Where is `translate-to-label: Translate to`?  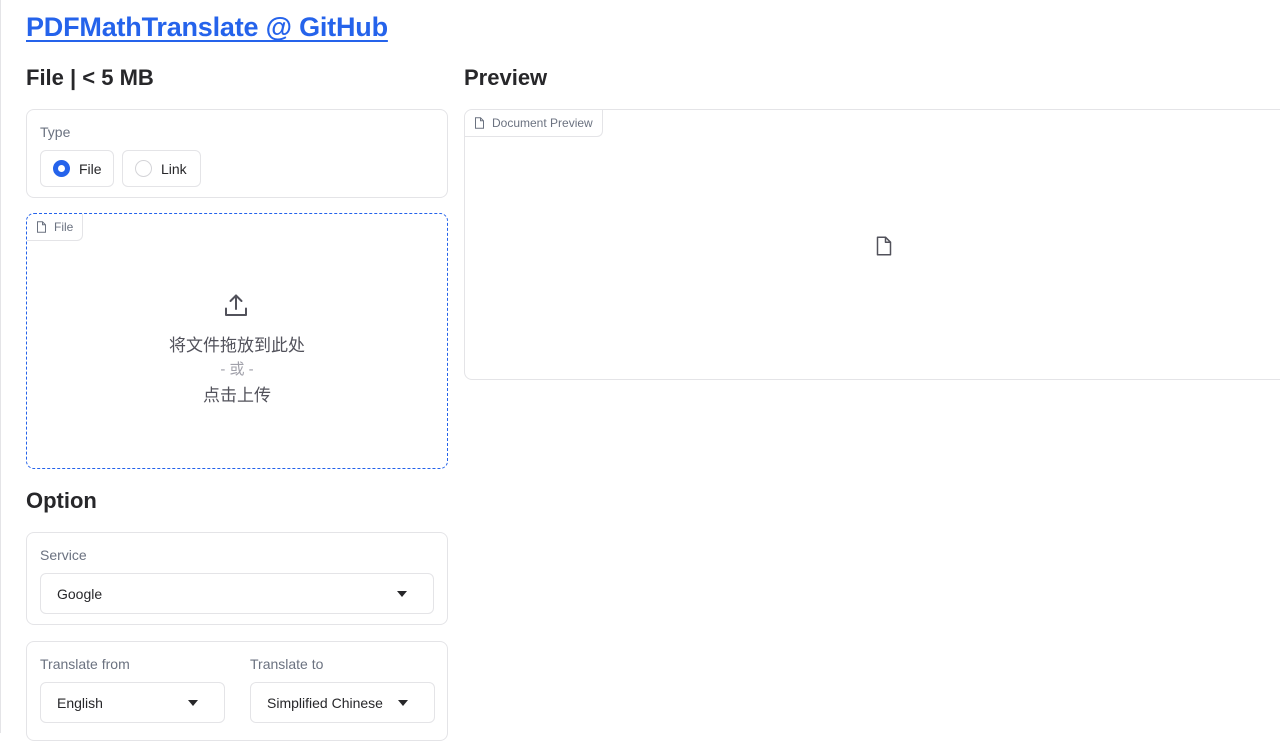 translate-to-label: Translate to is located at coordinates (287, 664).